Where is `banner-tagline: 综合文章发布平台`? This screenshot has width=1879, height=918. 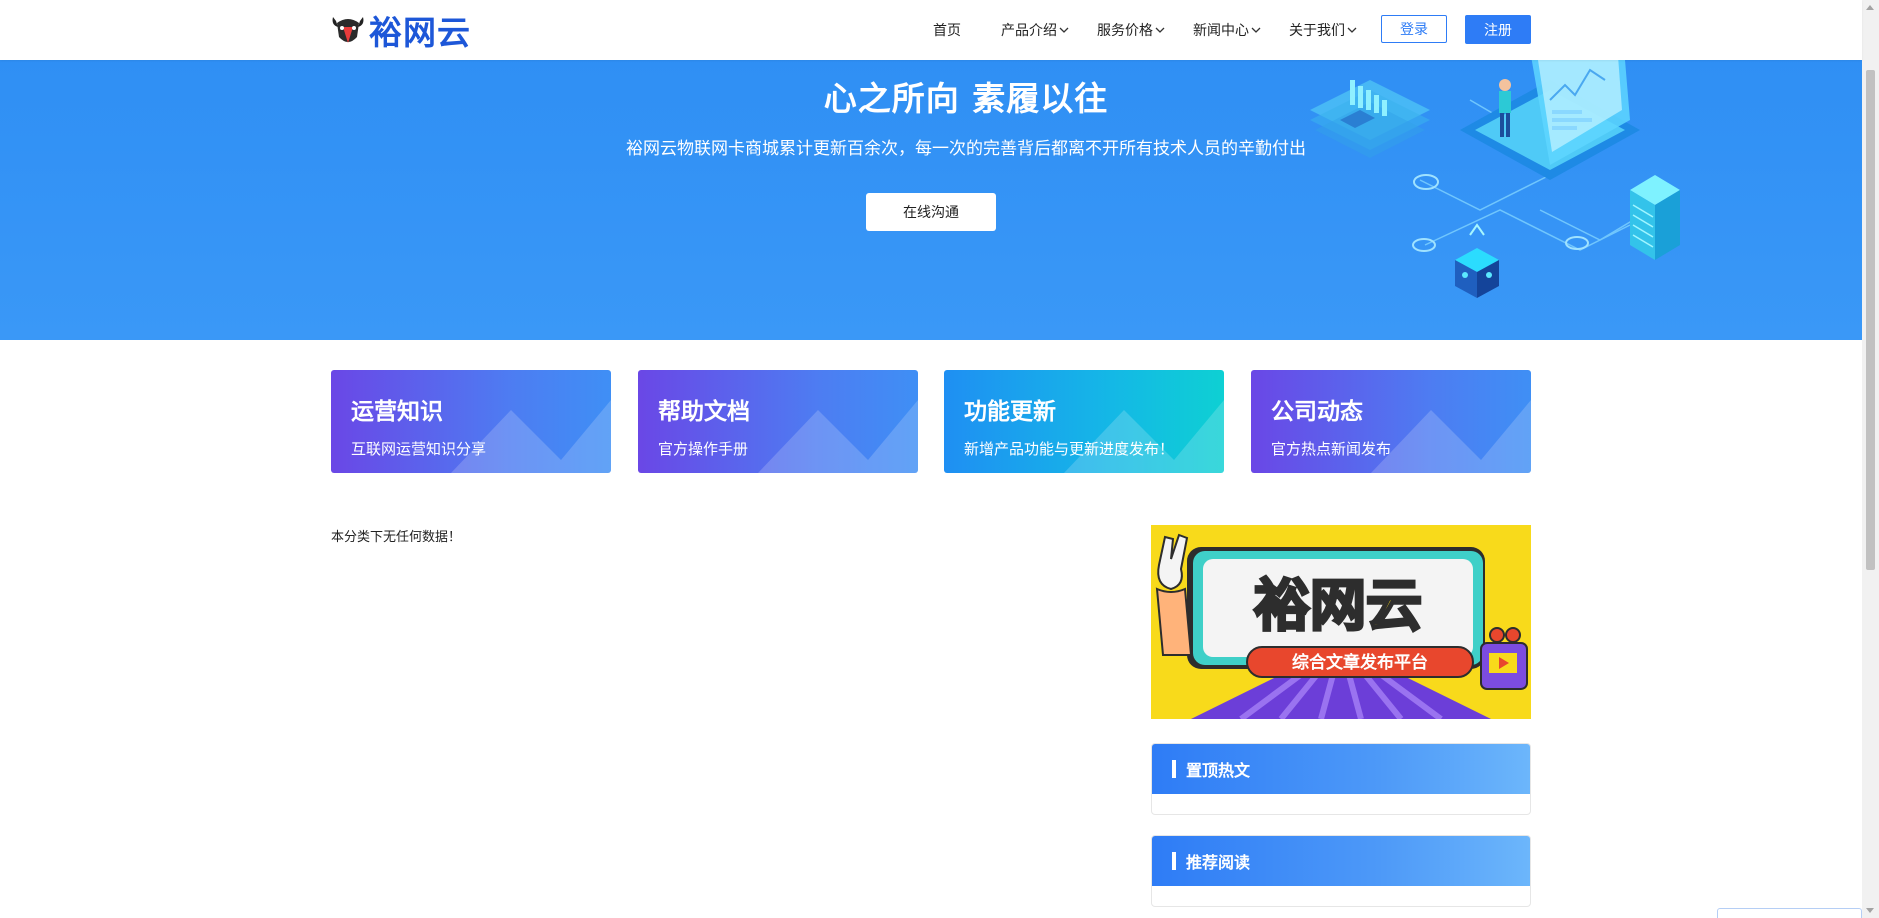 banner-tagline: 综合文章发布平台 is located at coordinates (1360, 662).